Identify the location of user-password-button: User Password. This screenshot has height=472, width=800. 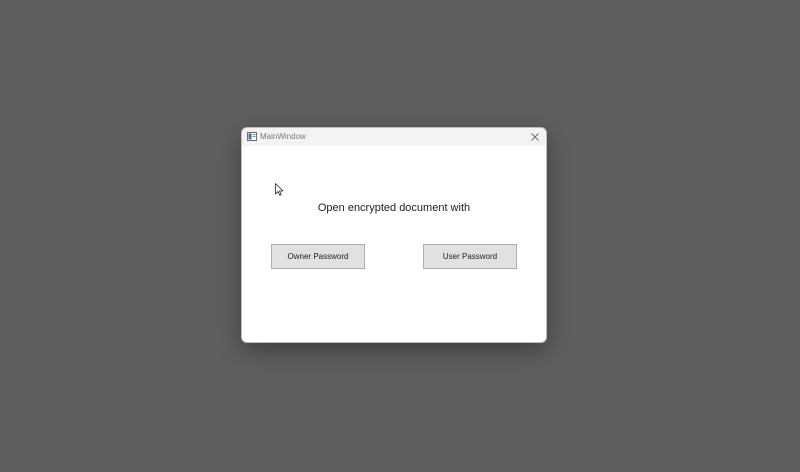
(470, 256).